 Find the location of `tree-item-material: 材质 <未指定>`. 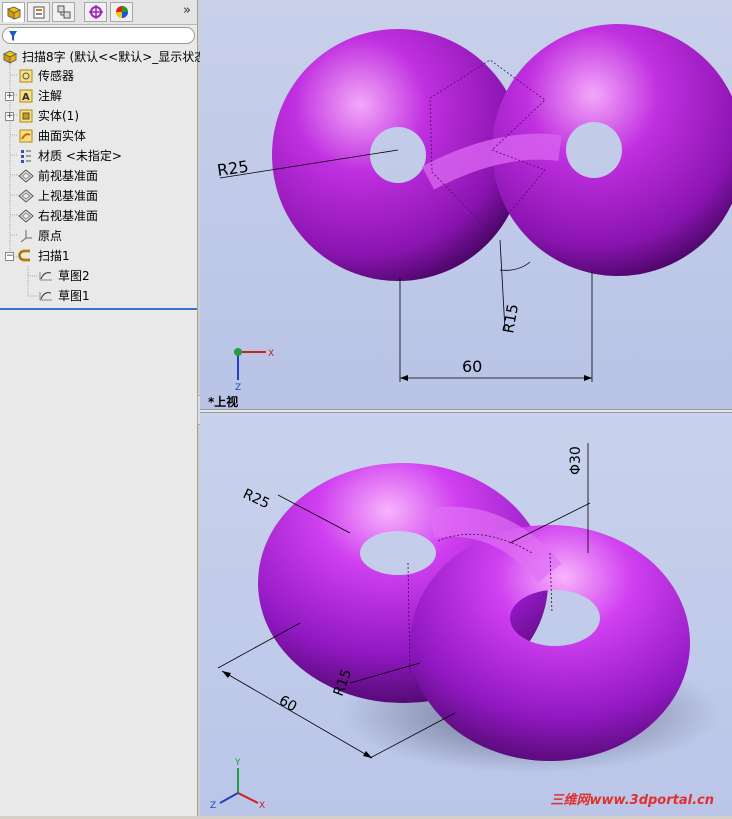

tree-item-material: 材质 <未指定> is located at coordinates (70, 156).